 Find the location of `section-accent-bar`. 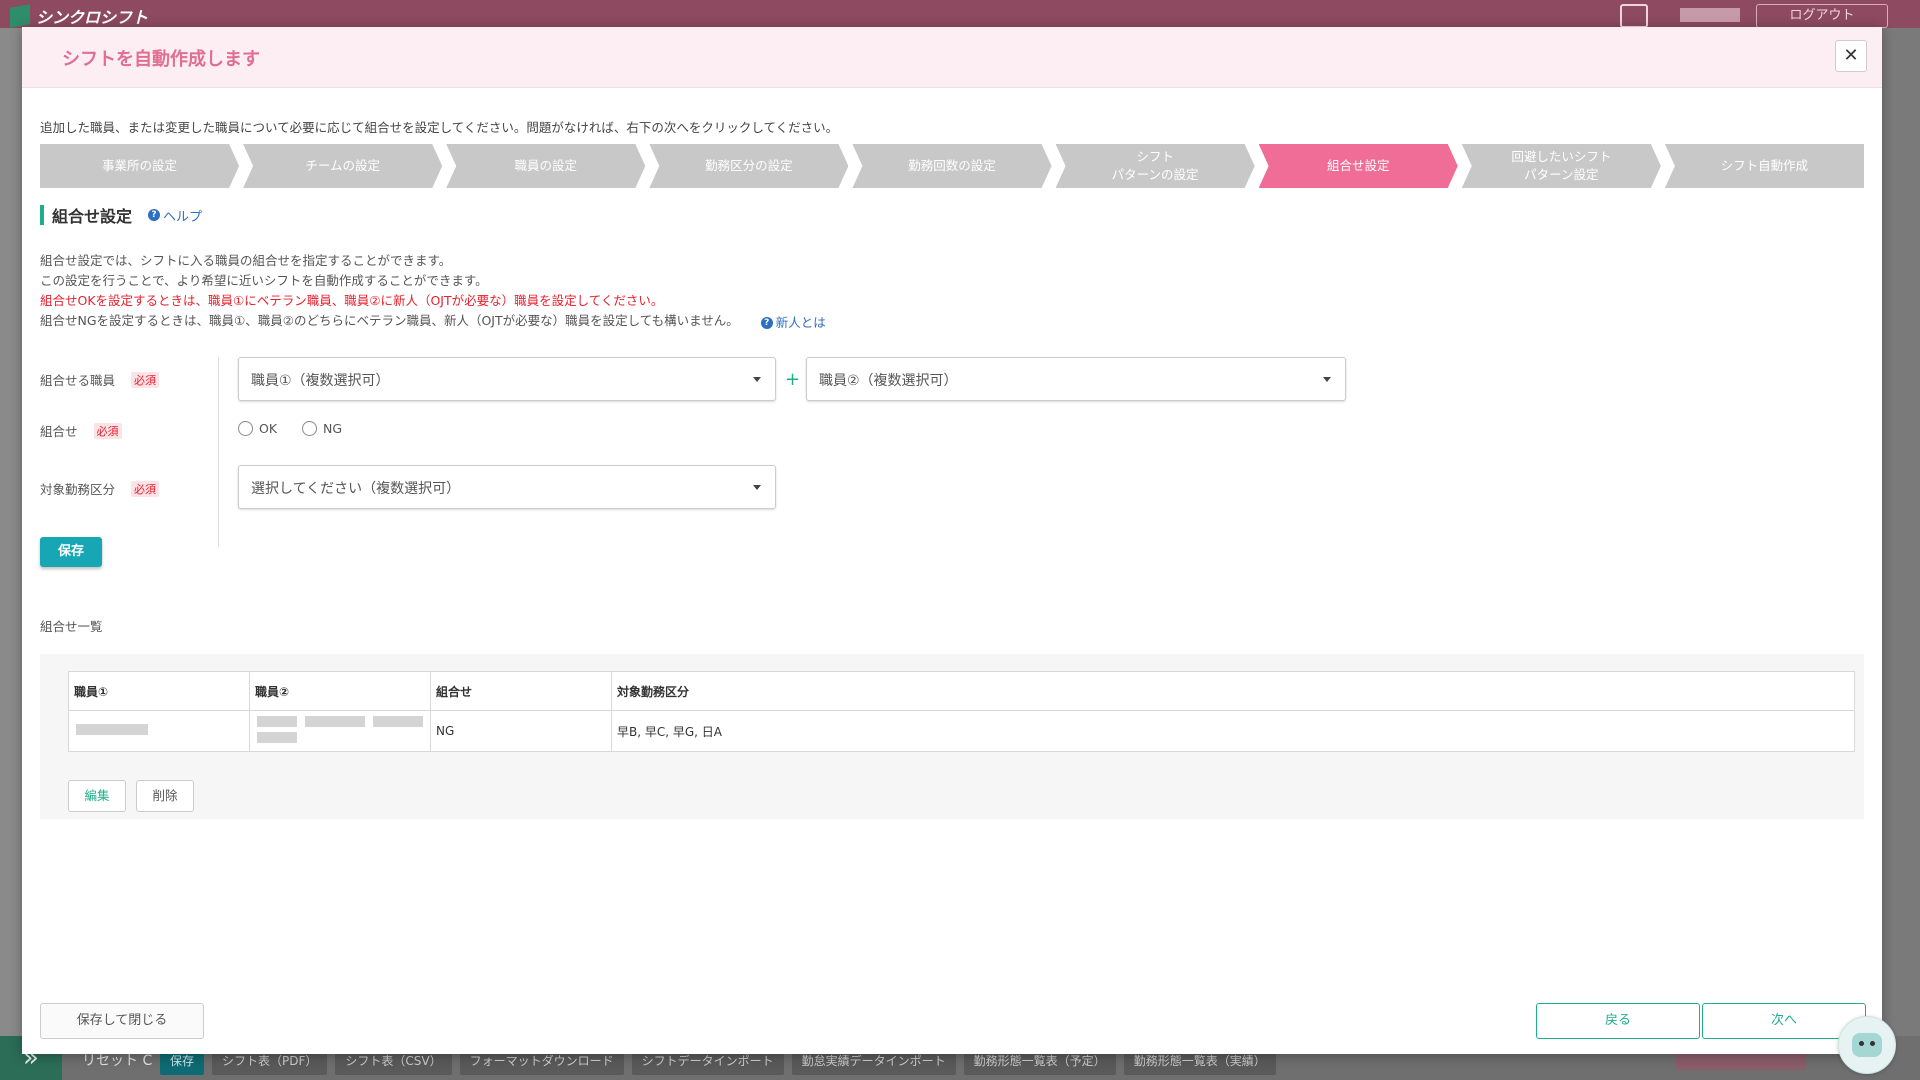

section-accent-bar is located at coordinates (42, 215).